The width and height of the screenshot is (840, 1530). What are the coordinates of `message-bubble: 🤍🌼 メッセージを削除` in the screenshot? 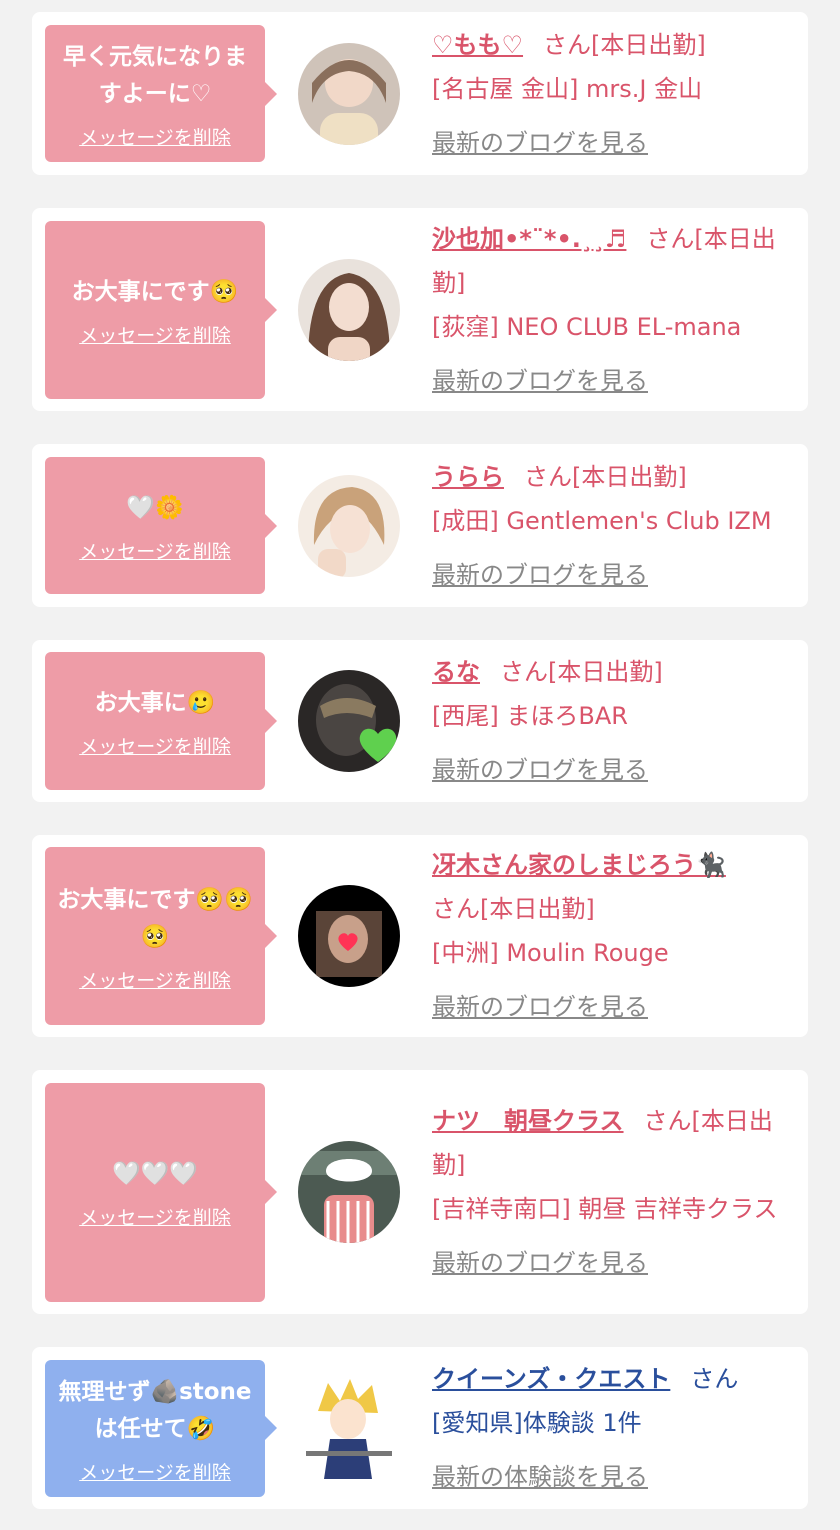 It's located at (161, 525).